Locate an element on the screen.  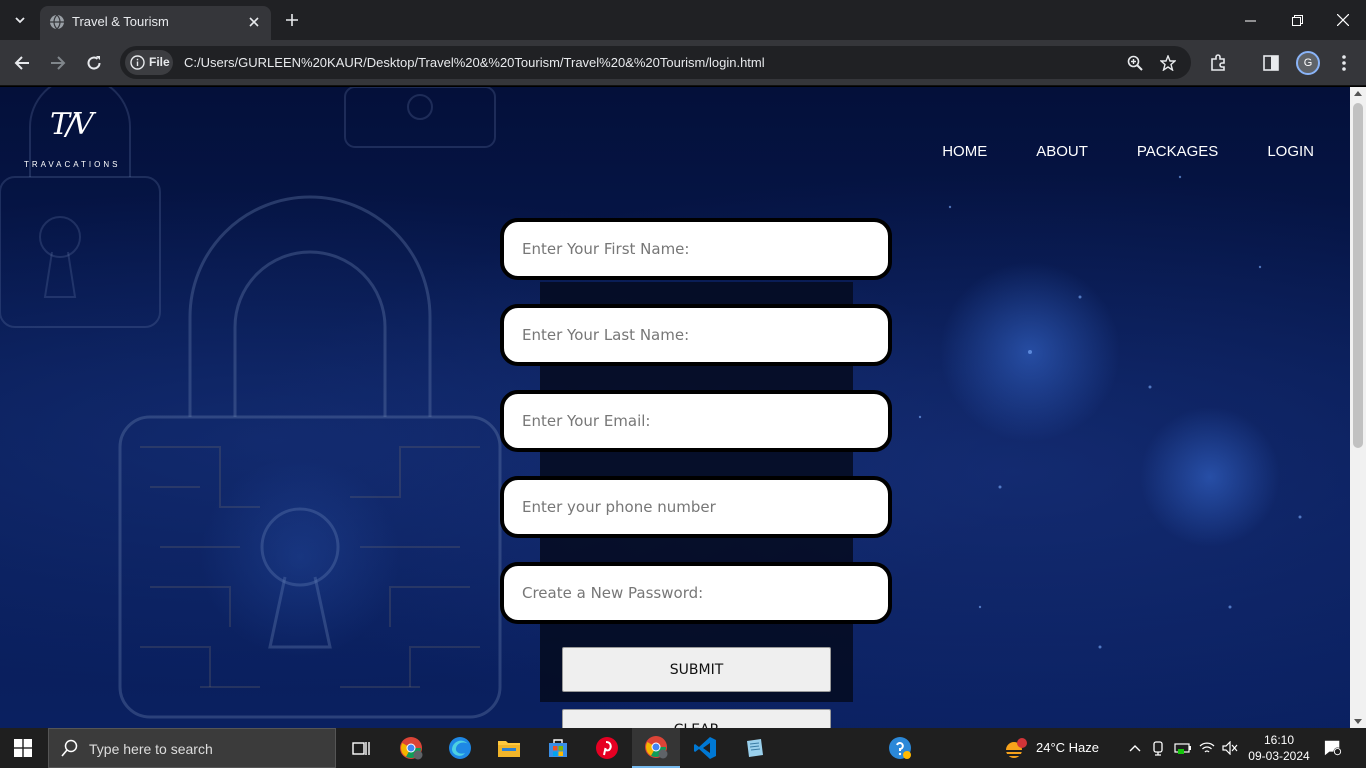
chrome-profile-g-icon is located at coordinates (411, 748).